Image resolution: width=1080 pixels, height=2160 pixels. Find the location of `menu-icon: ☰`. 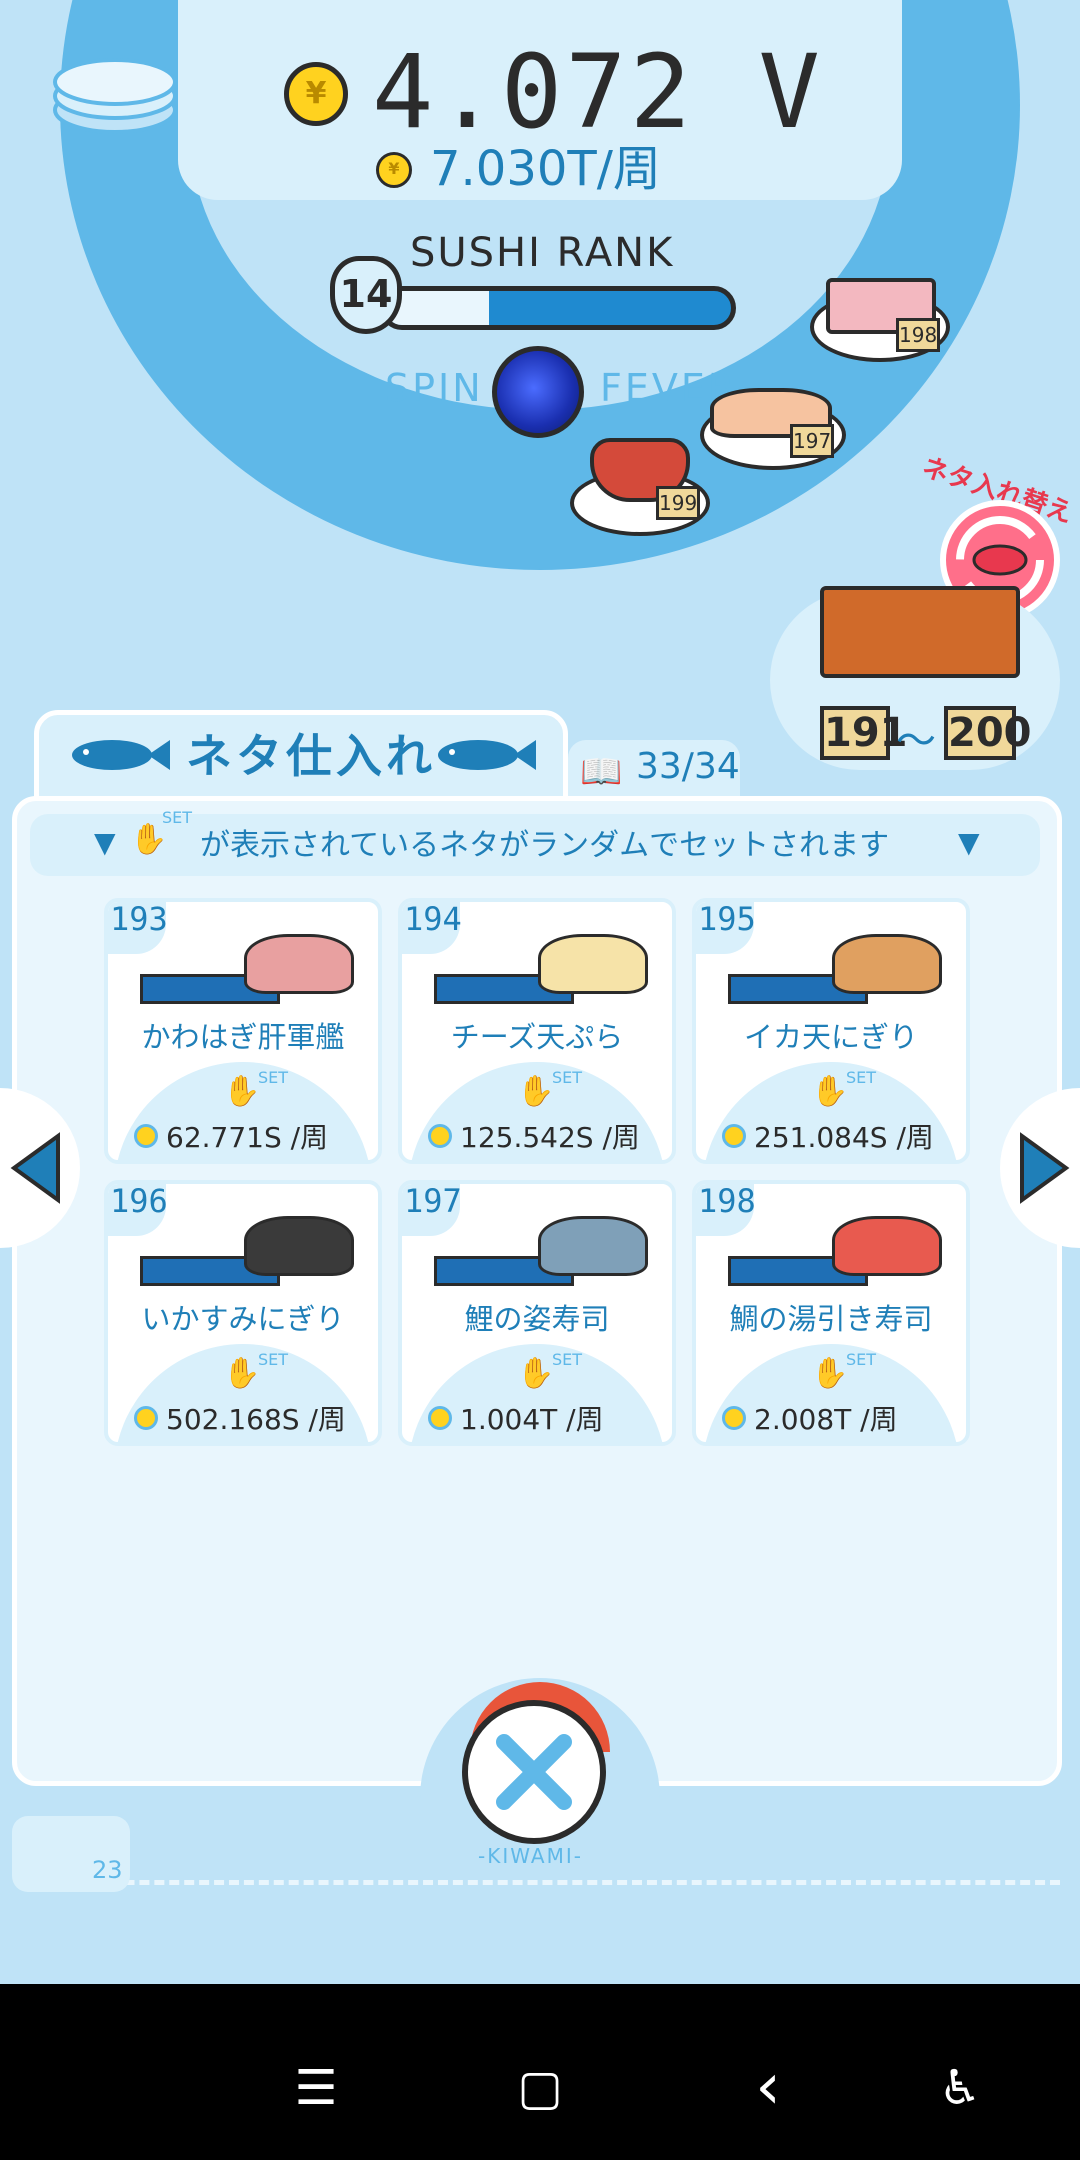

menu-icon: ☰ is located at coordinates (316, 2088).